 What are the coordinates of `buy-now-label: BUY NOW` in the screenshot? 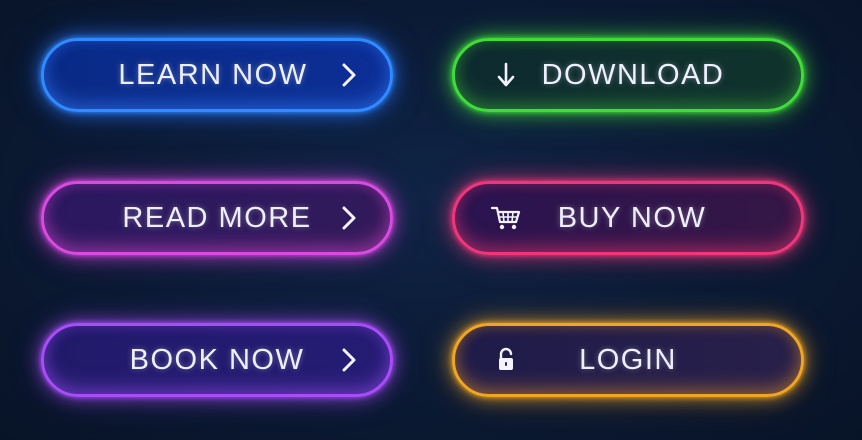 It's located at (632, 217).